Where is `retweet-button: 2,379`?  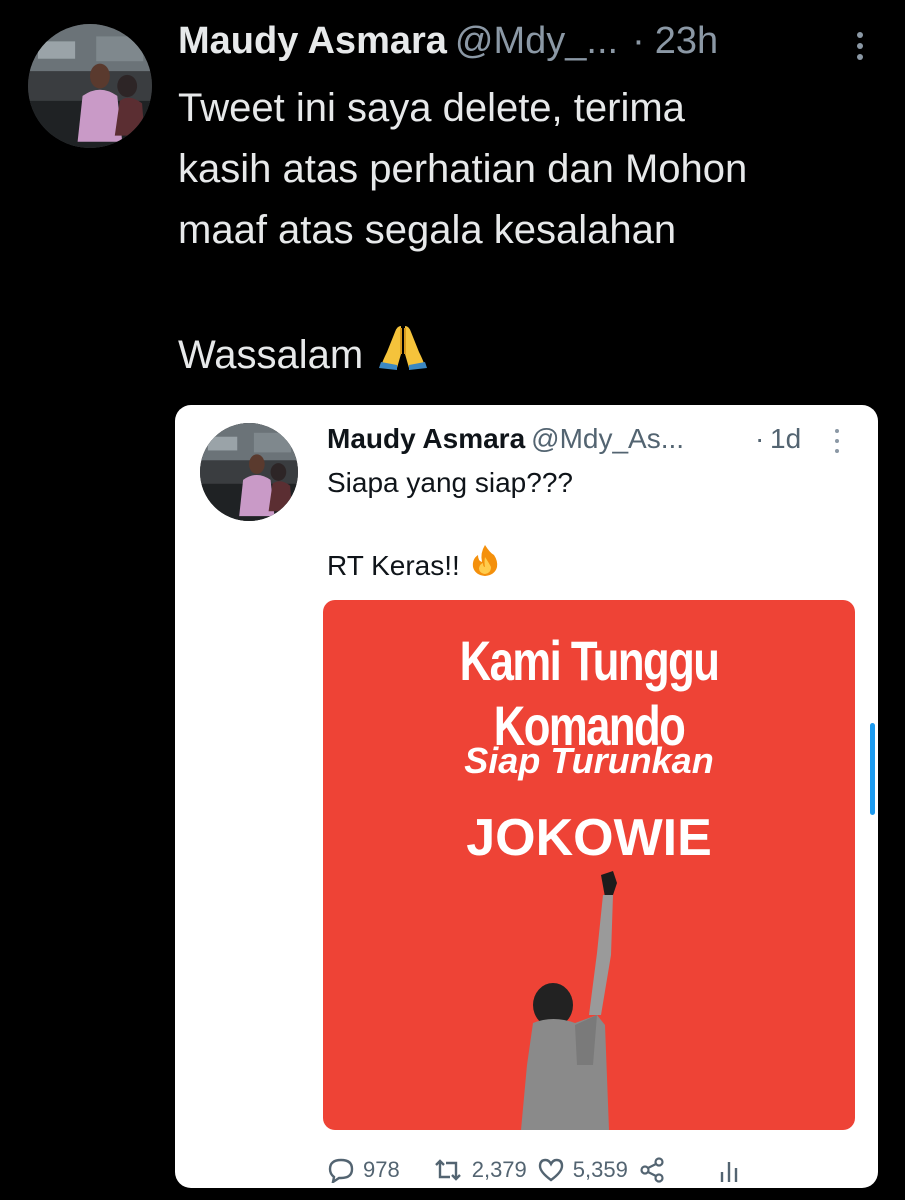
retweet-button: 2,379 is located at coordinates (479, 1170).